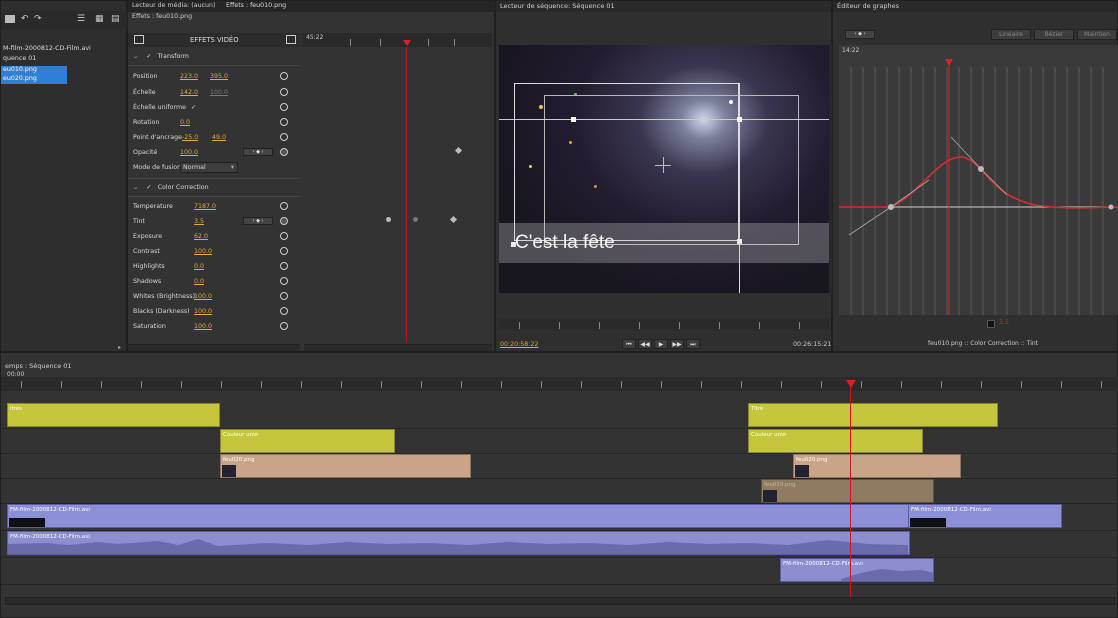 Image resolution: width=1118 pixels, height=618 pixels. I want to click on overlay-title-text: C'est la fête, so click(565, 243).